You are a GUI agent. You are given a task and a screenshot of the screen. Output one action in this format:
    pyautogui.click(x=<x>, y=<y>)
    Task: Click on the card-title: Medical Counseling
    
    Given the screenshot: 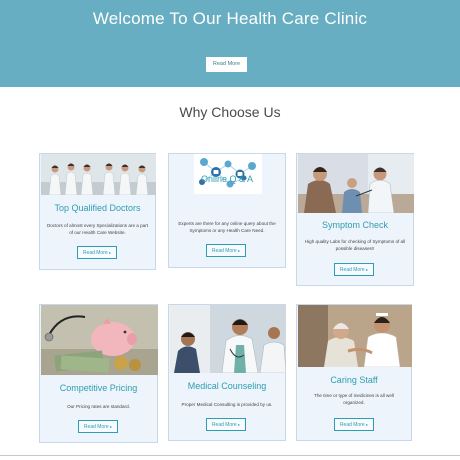 What is the action you would take?
    pyautogui.click(x=227, y=386)
    